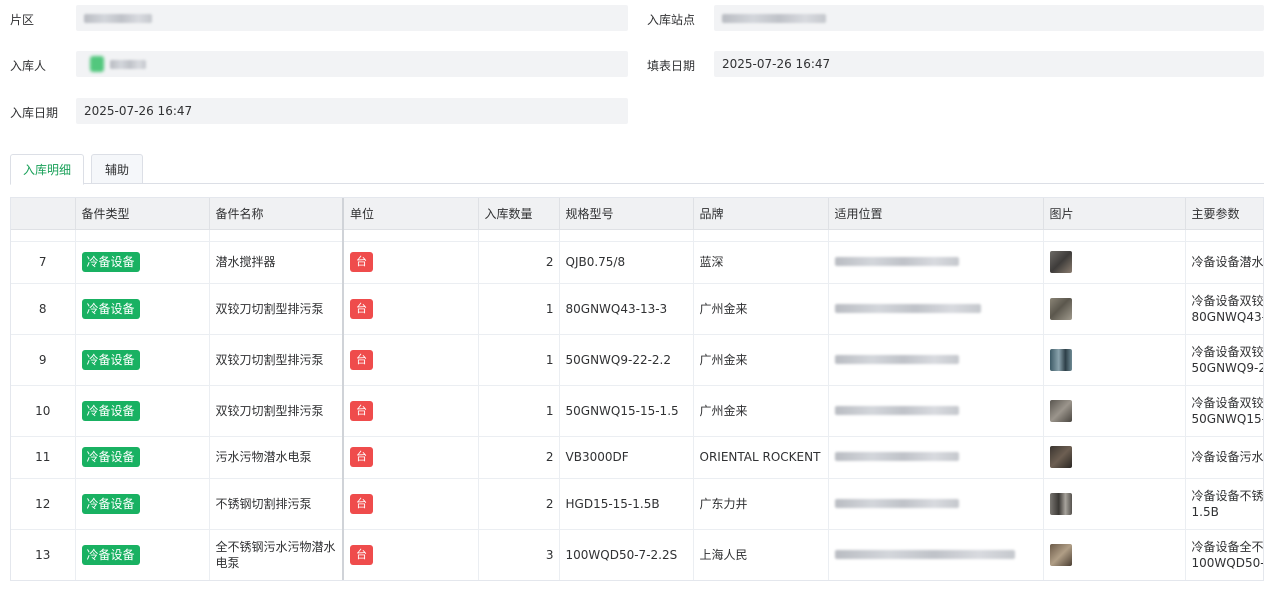 The width and height of the screenshot is (1280, 613). What do you see at coordinates (761, 262) in the screenshot?
I see `brand-cell: 蓝深` at bounding box center [761, 262].